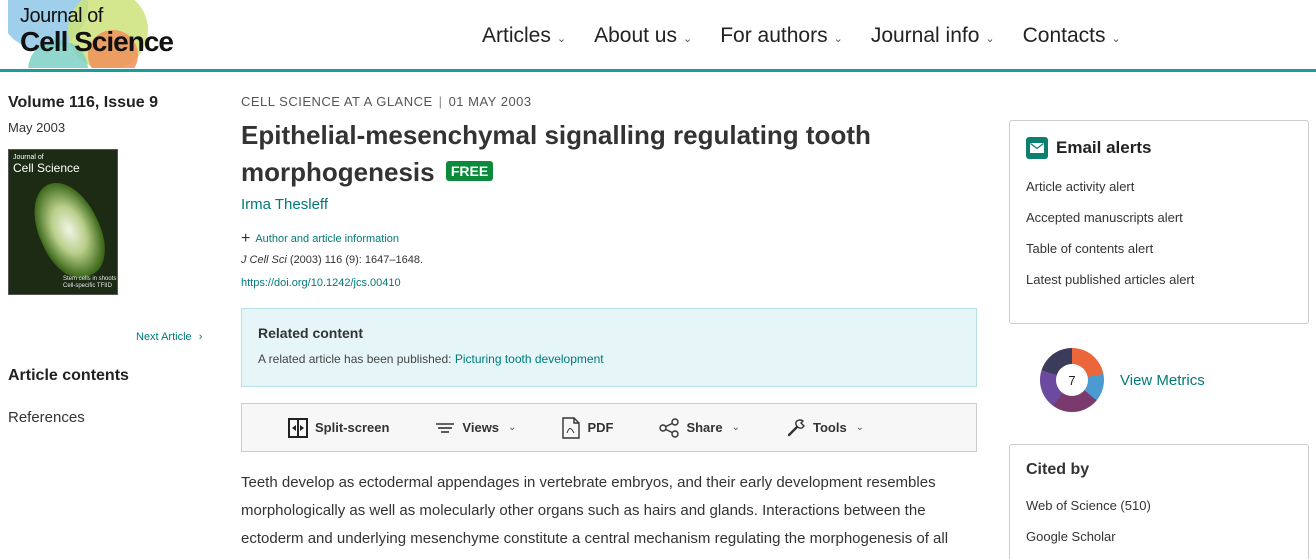 Image resolution: width=1316 pixels, height=559 pixels. I want to click on article-date: 01 MAY 2003, so click(490, 101).